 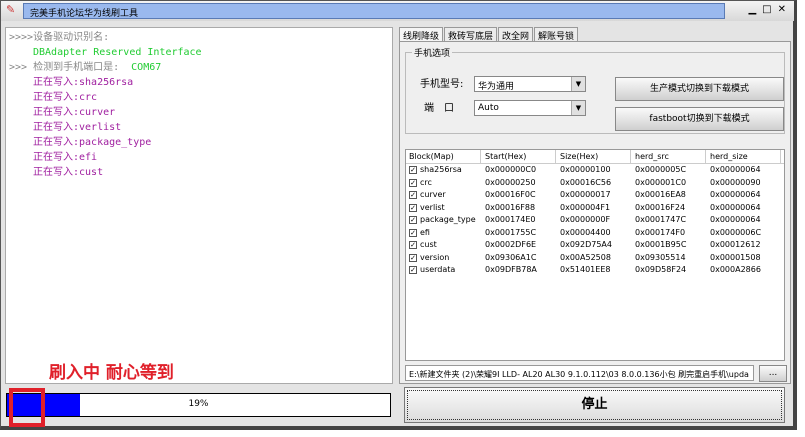 What do you see at coordinates (510, 194) in the screenshot?
I see `table-cell: 0x00016F0C` at bounding box center [510, 194].